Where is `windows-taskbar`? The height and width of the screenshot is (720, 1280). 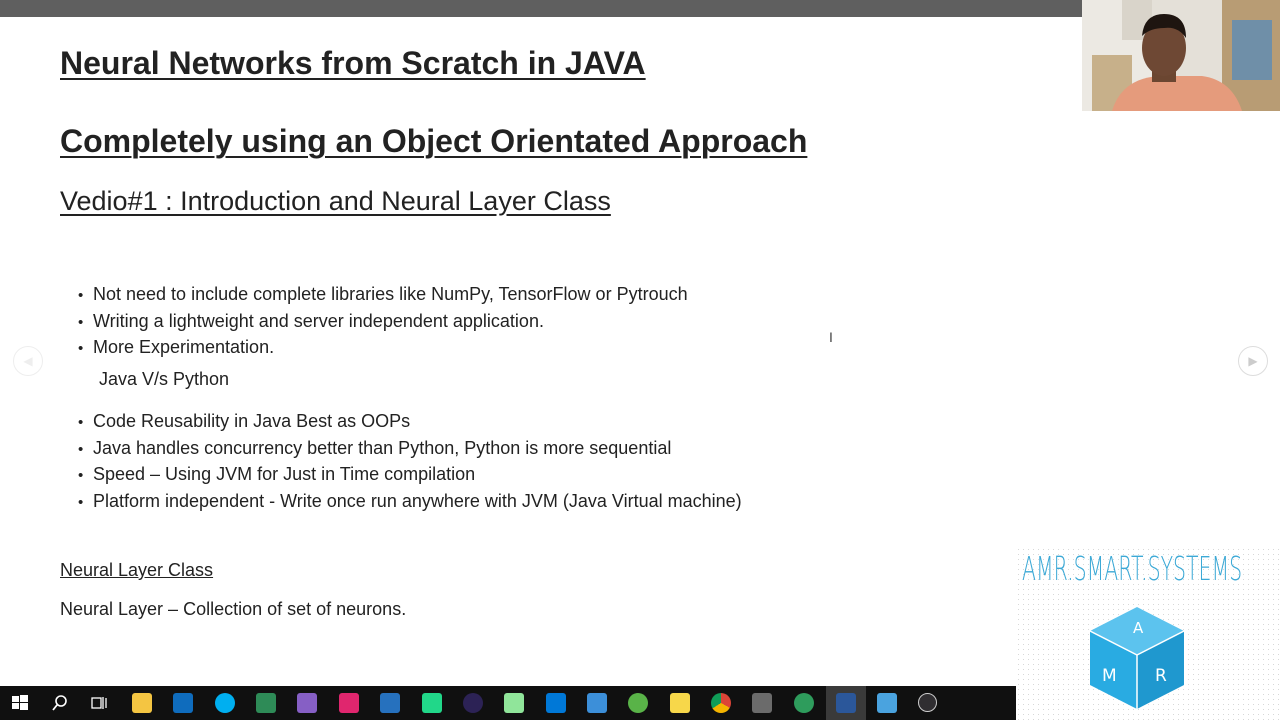
windows-taskbar is located at coordinates (508, 703).